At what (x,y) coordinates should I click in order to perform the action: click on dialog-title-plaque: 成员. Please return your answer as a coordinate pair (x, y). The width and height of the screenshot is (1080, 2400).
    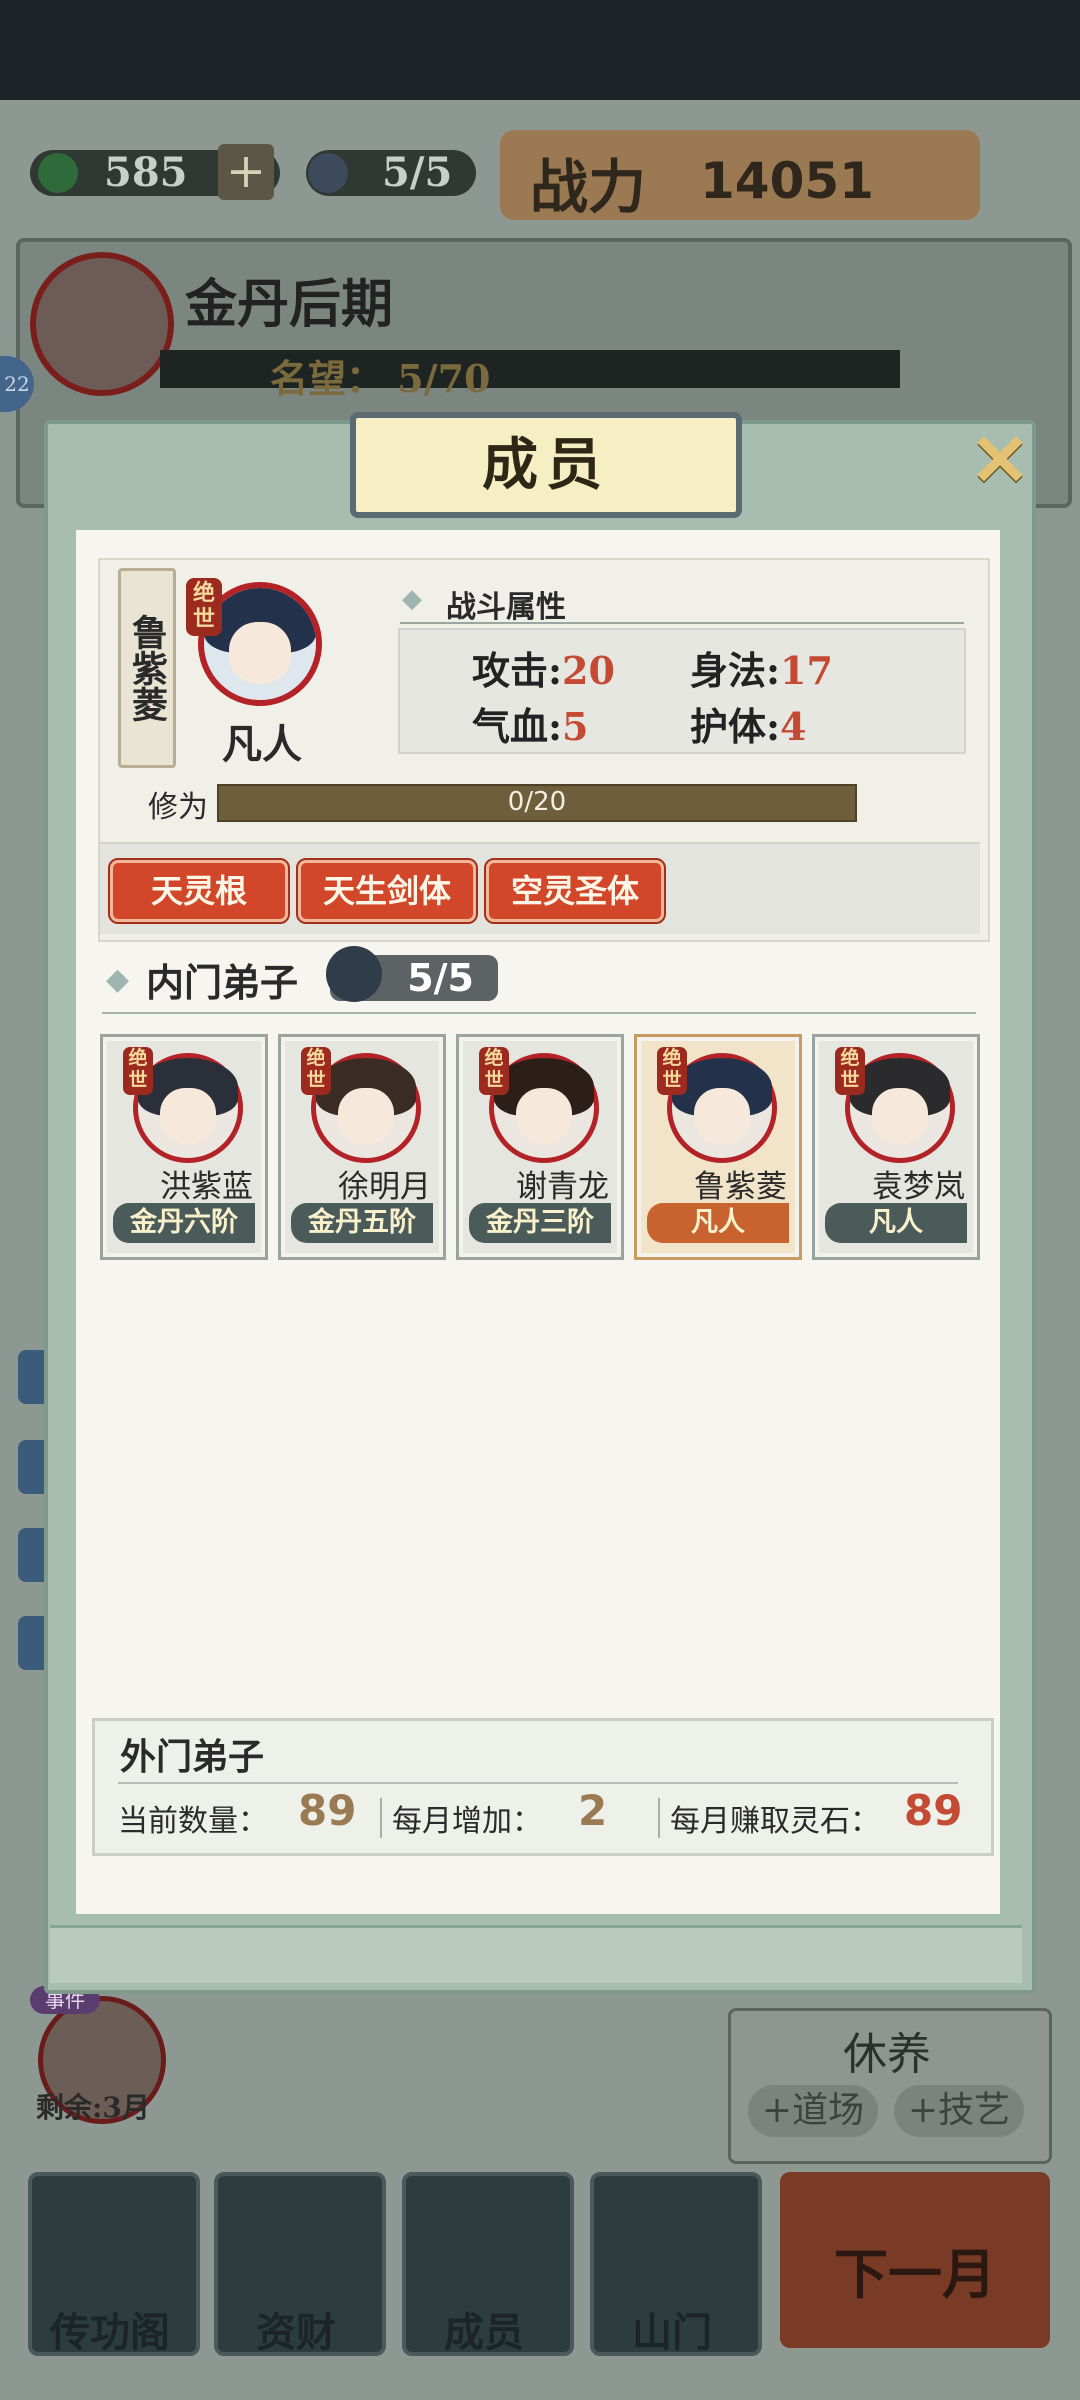
    Looking at the image, I should click on (546, 465).